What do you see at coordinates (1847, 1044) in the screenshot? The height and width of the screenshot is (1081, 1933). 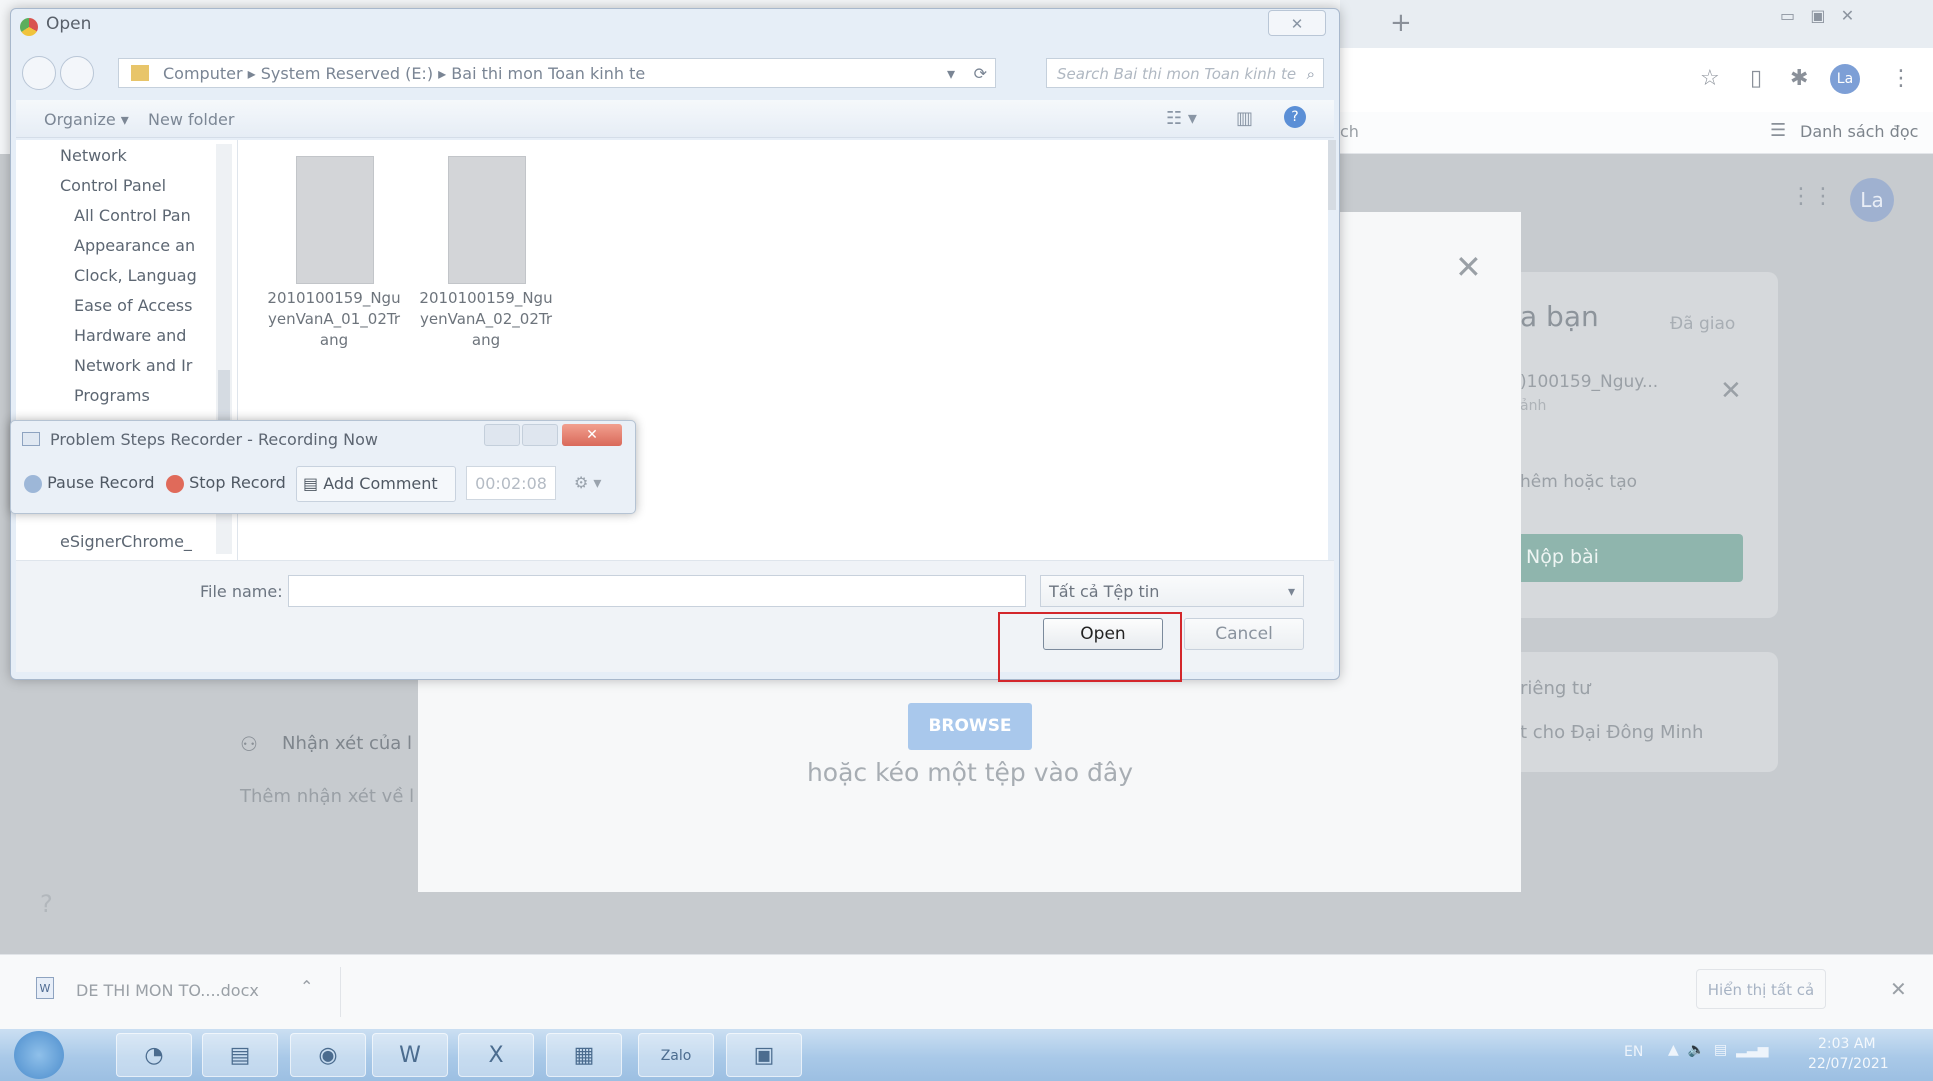 I see `clock-time: 2:03 AM` at bounding box center [1847, 1044].